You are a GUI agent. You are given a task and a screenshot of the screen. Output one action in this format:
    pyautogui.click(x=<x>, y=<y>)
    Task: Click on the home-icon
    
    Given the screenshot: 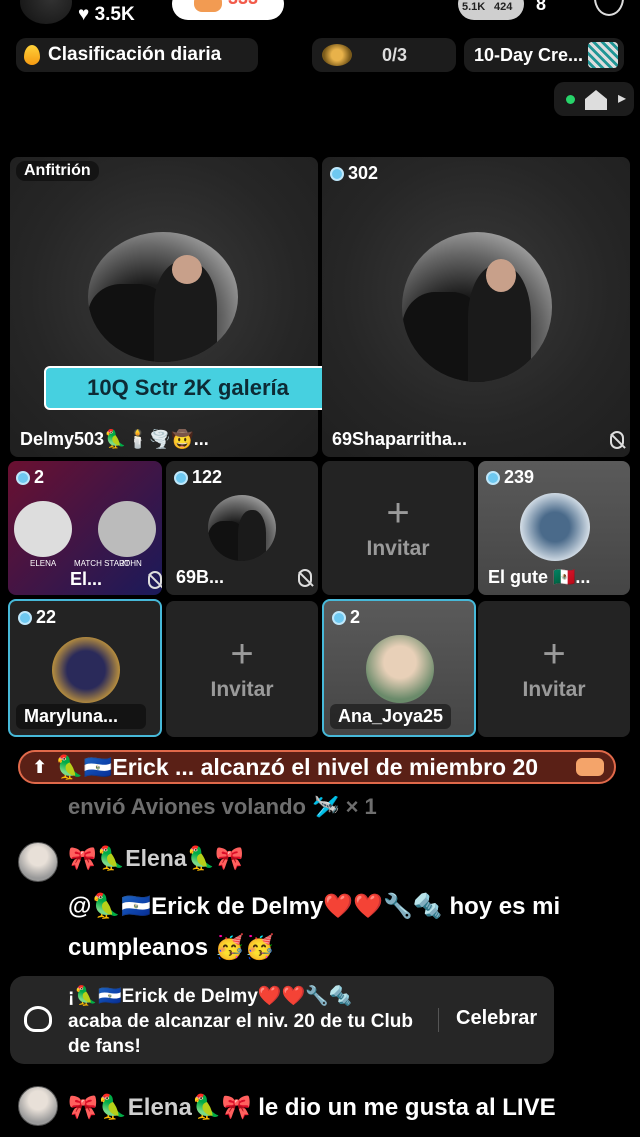 What is the action you would take?
    pyautogui.click(x=596, y=100)
    